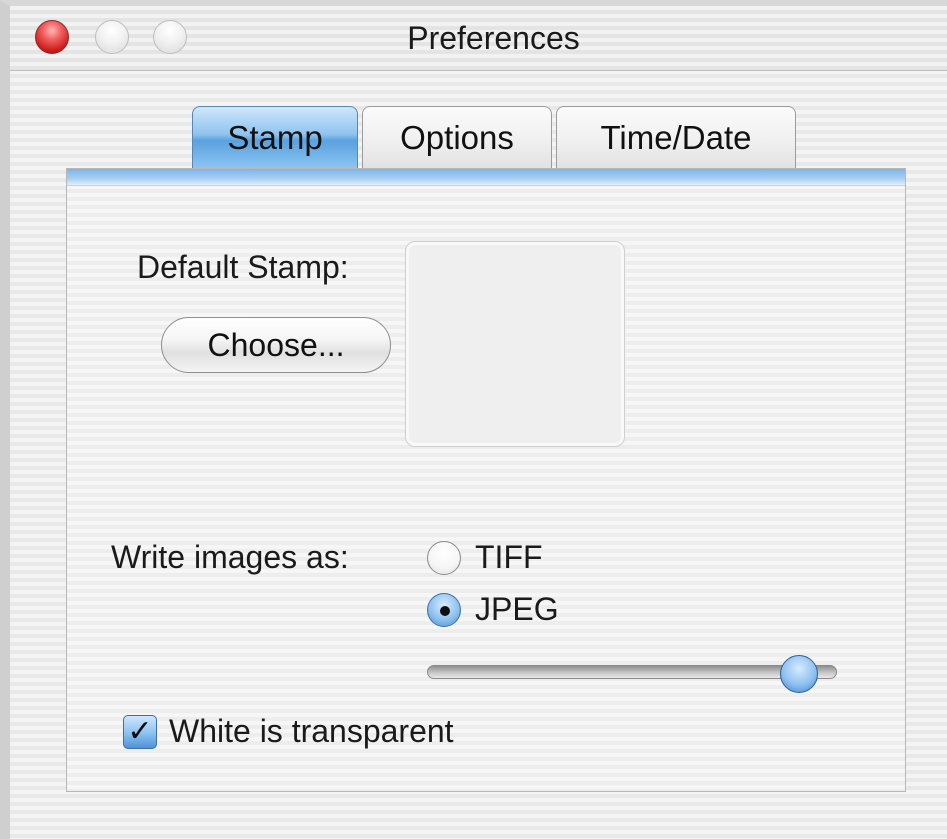  I want to click on window-title: Preferences, so click(493, 38).